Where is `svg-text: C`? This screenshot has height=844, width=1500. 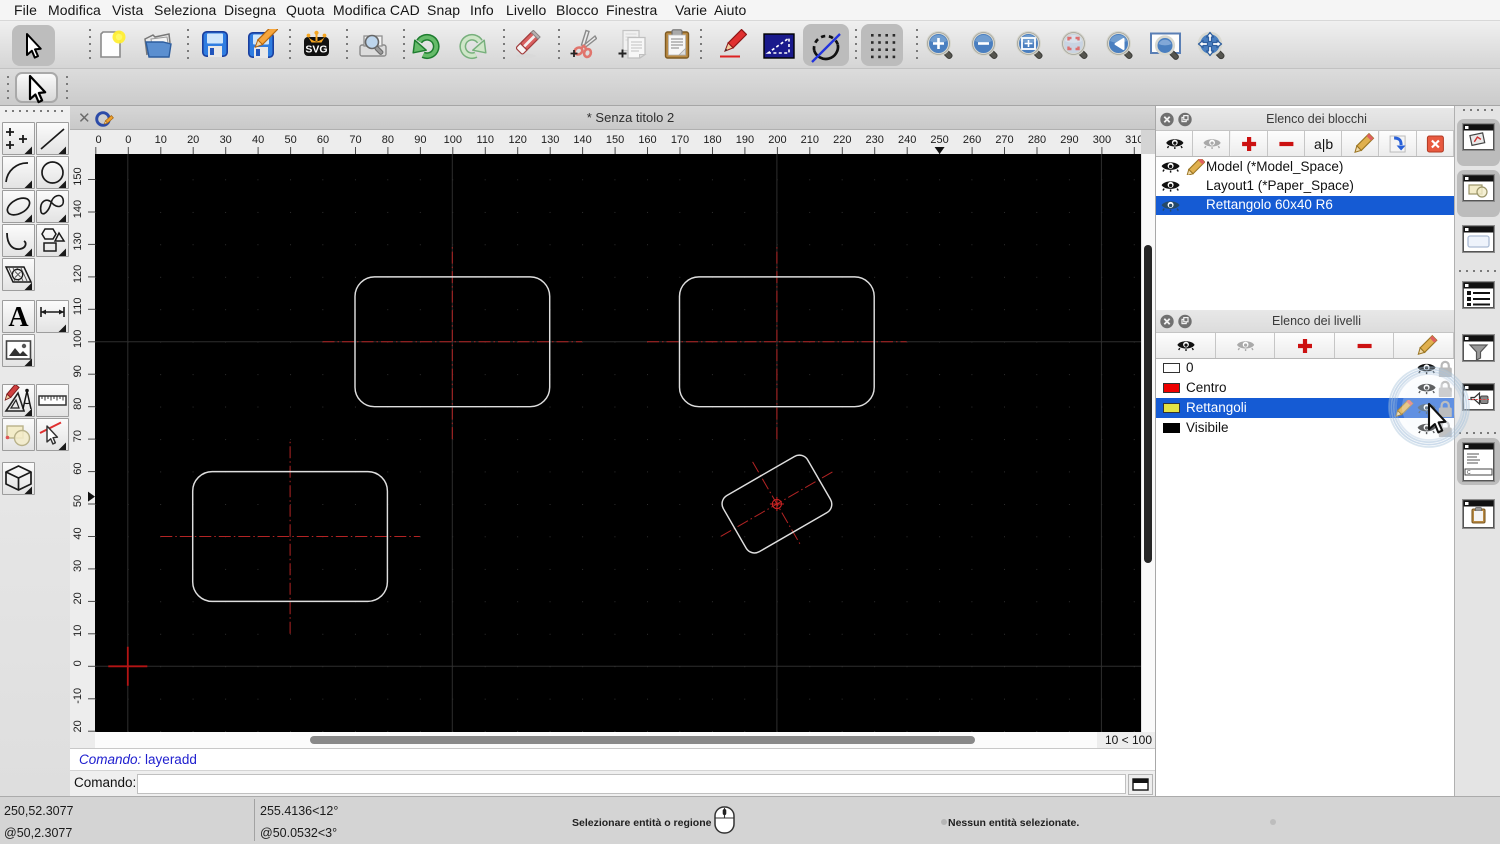
svg-text: C is located at coordinates (1469, 473).